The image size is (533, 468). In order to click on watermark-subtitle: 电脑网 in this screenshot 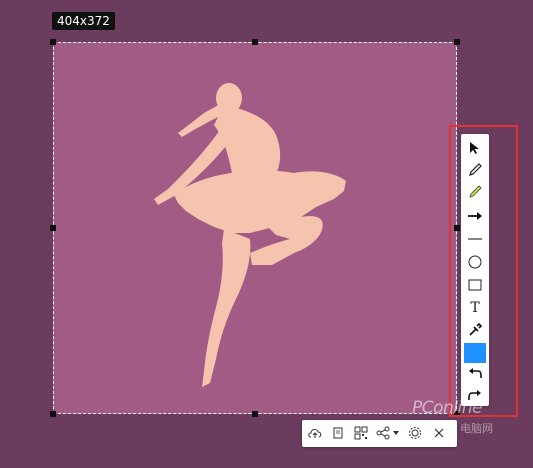, I will do `click(476, 428)`.